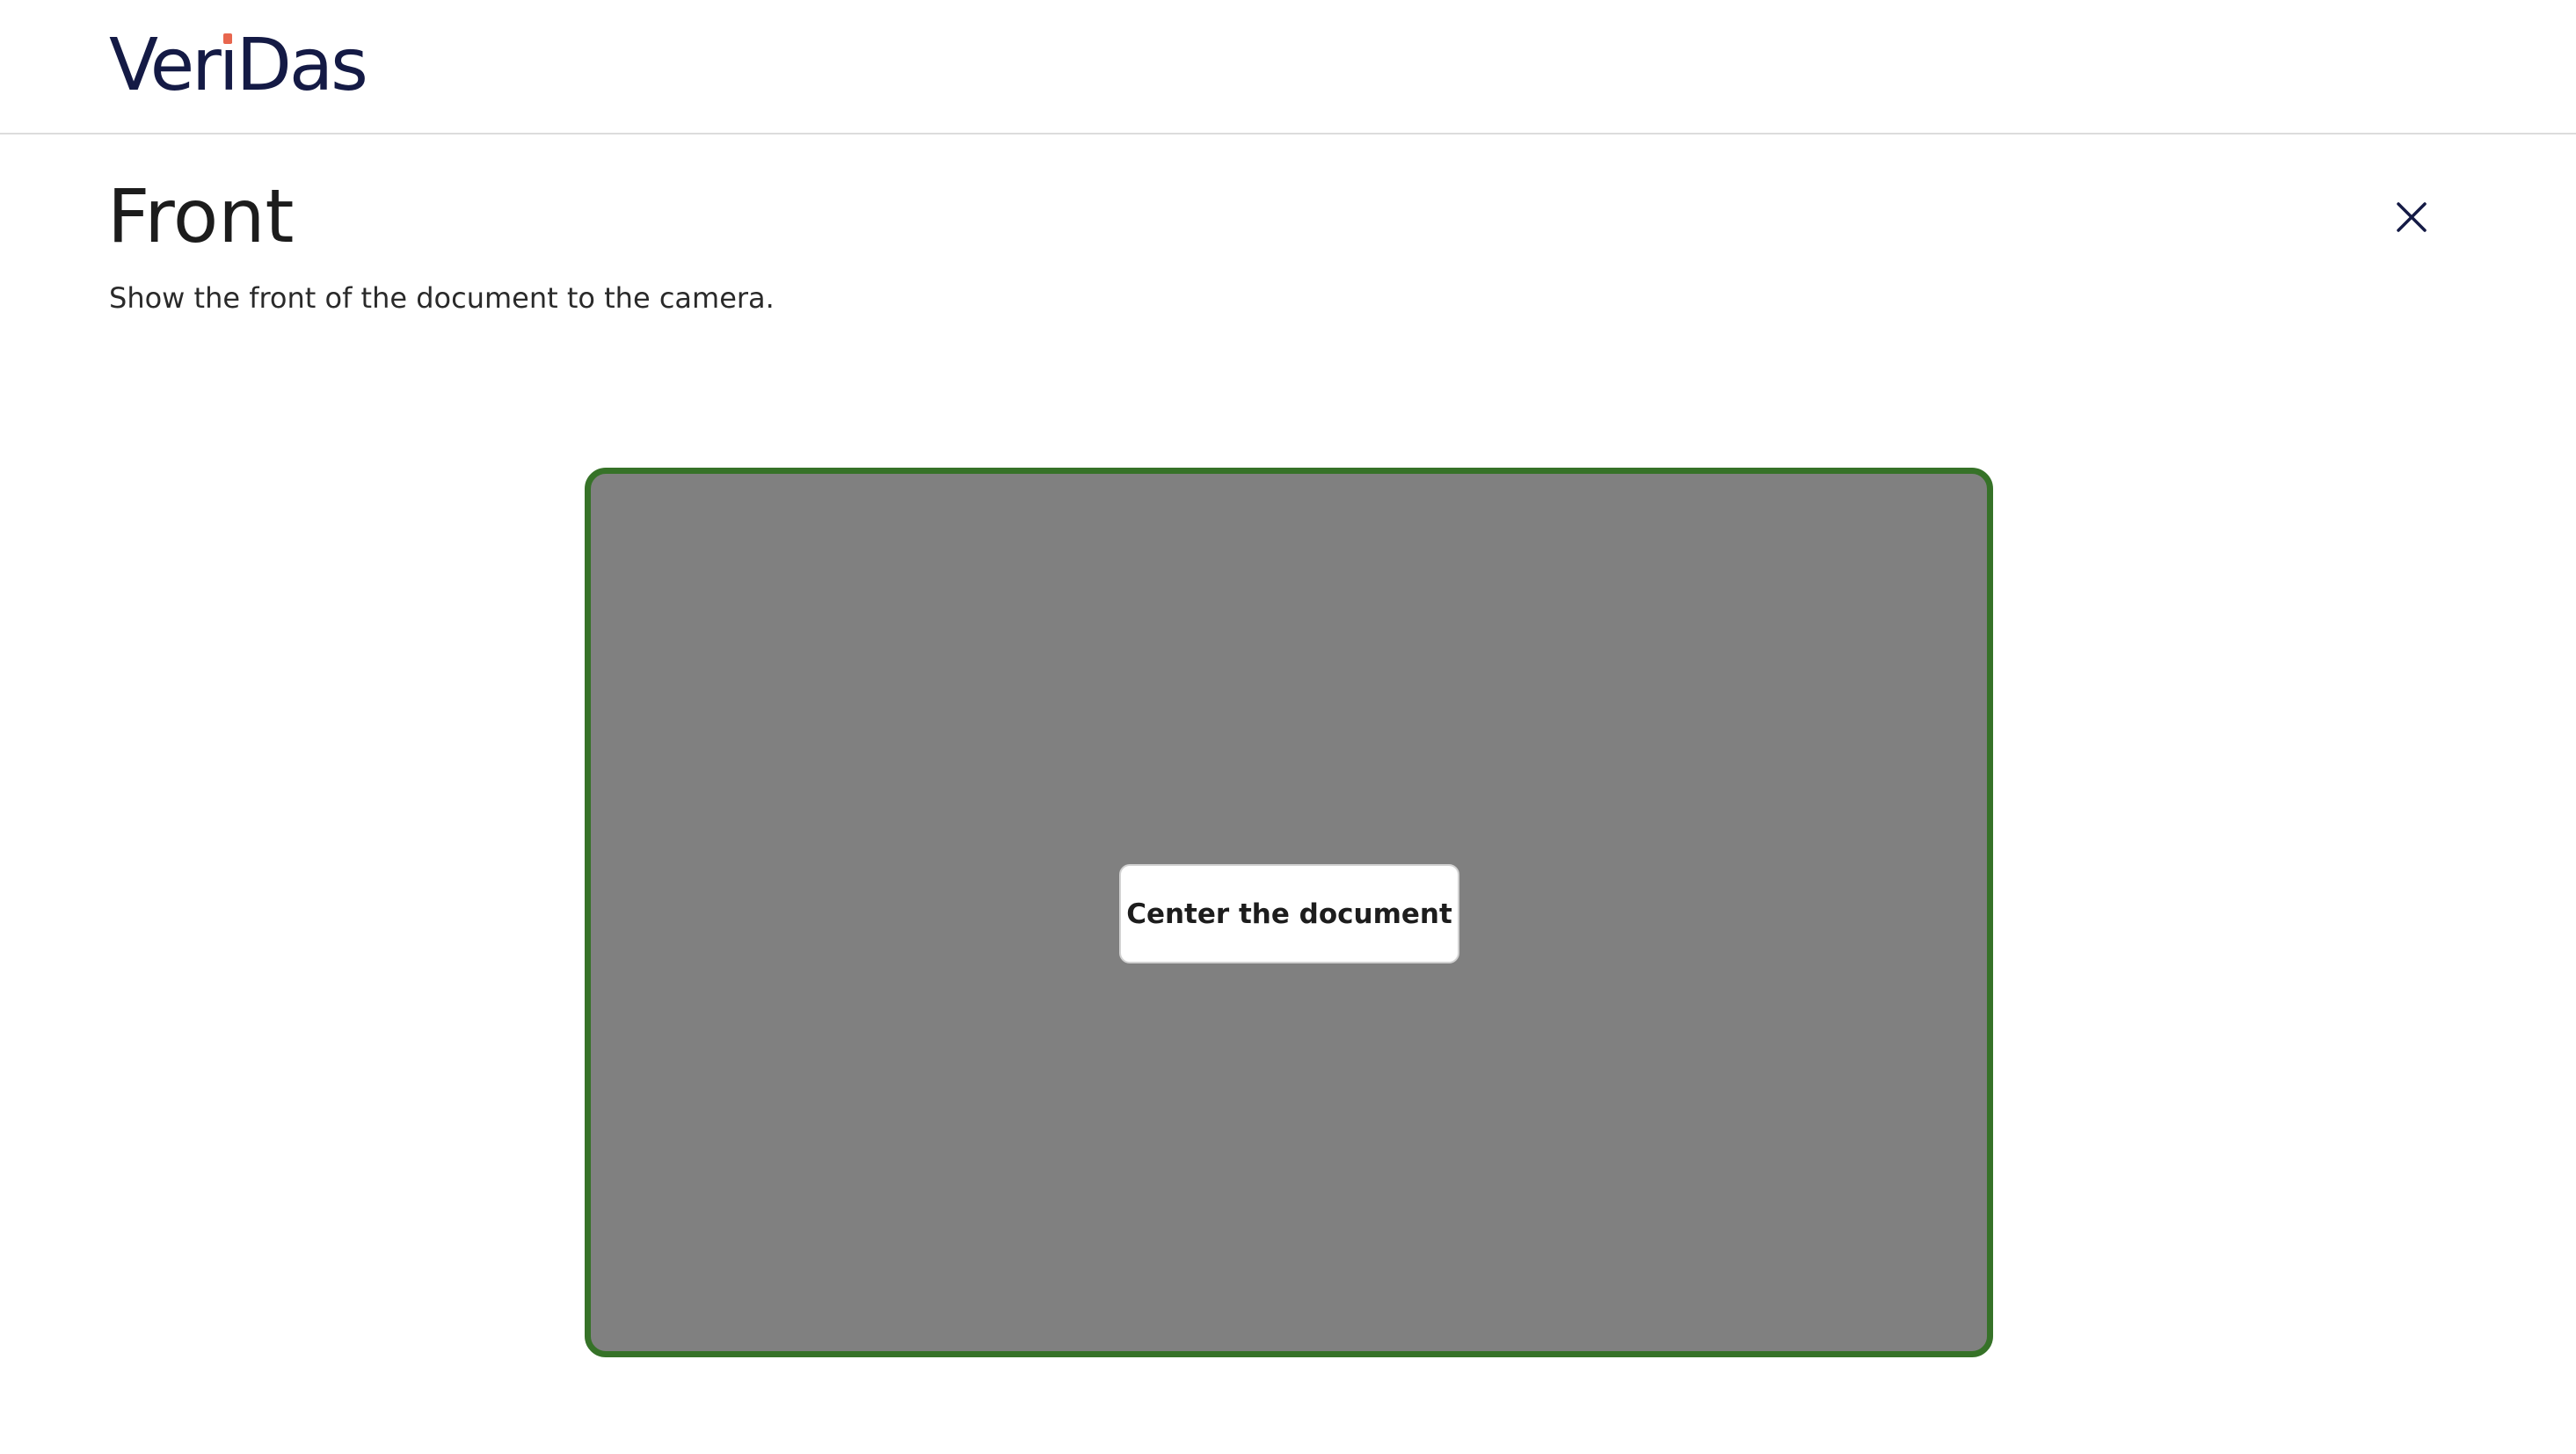  I want to click on logo-text-start: Ver, so click(165, 65).